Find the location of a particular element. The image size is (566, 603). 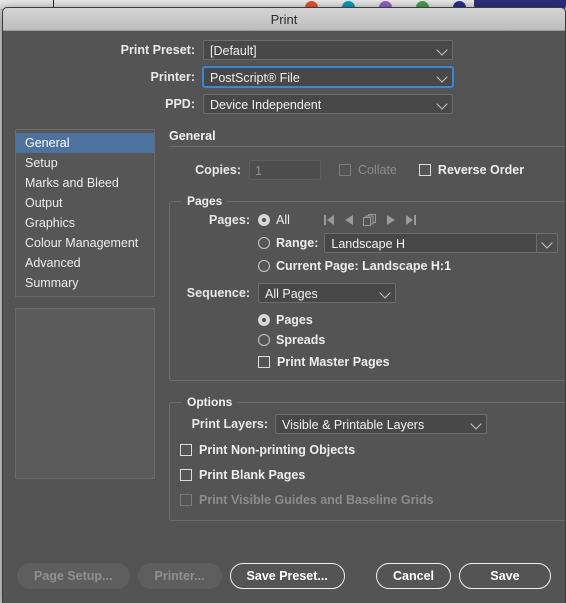

print-master-pages-row: Print Master Pages is located at coordinates (408, 362).